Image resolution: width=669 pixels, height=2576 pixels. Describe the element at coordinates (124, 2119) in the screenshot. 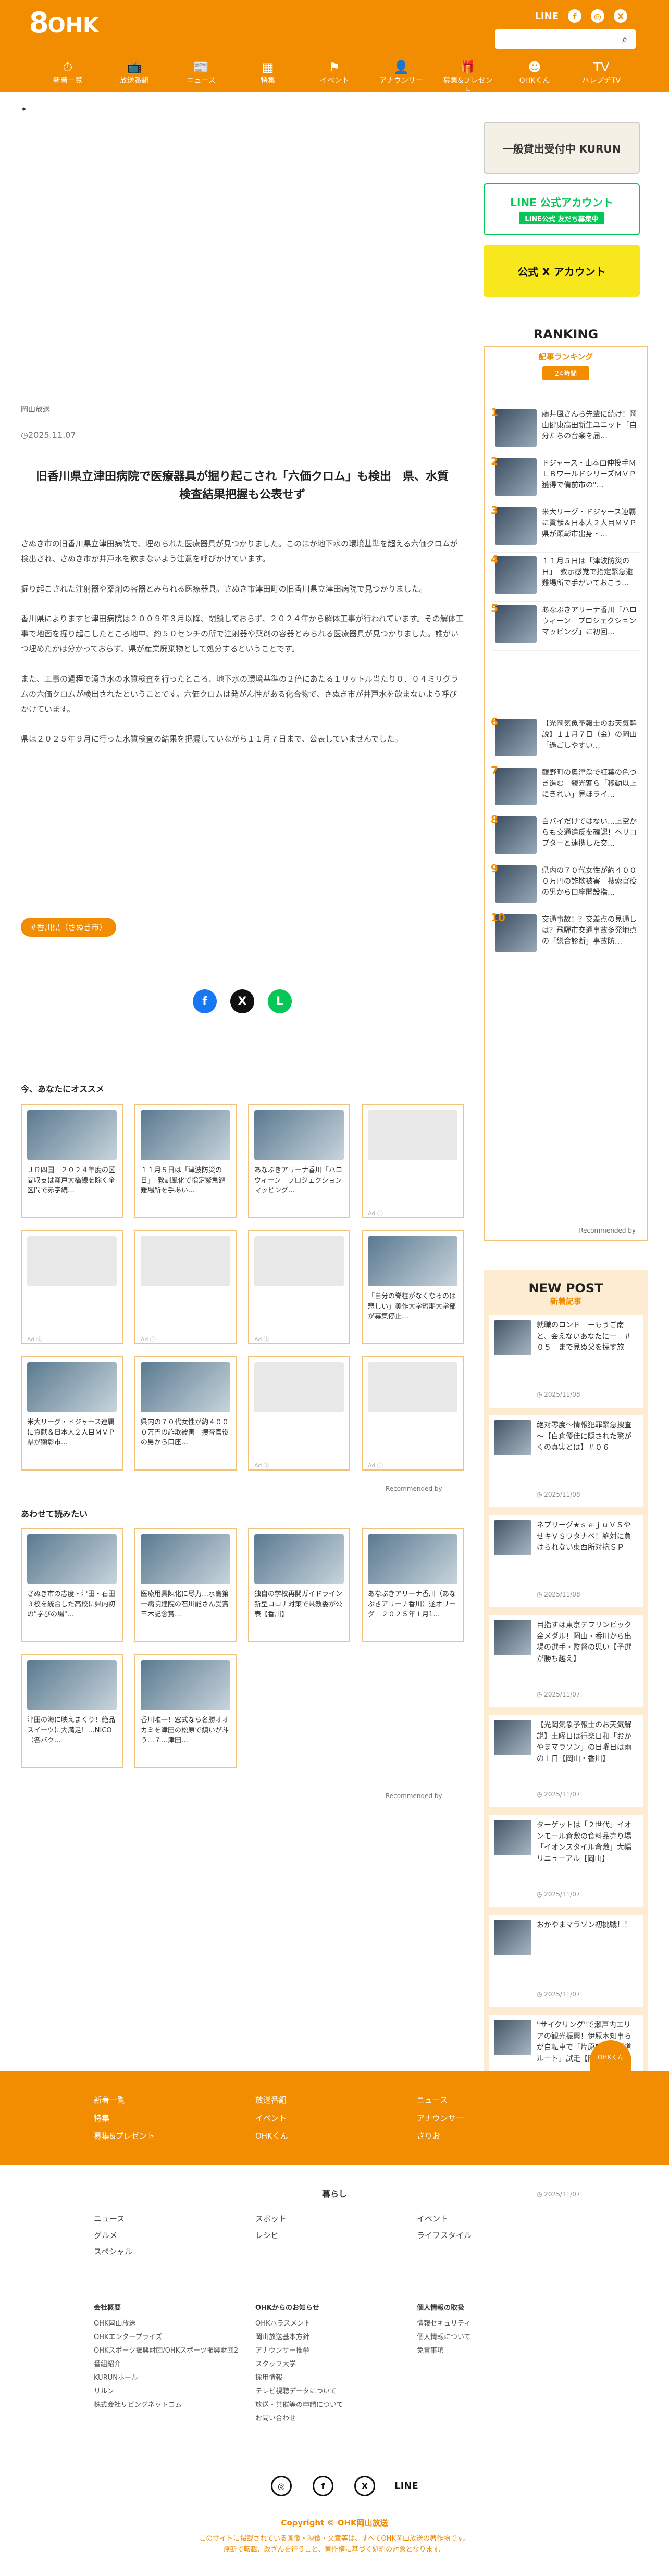

I see `footer-nav-link: 特集` at that location.